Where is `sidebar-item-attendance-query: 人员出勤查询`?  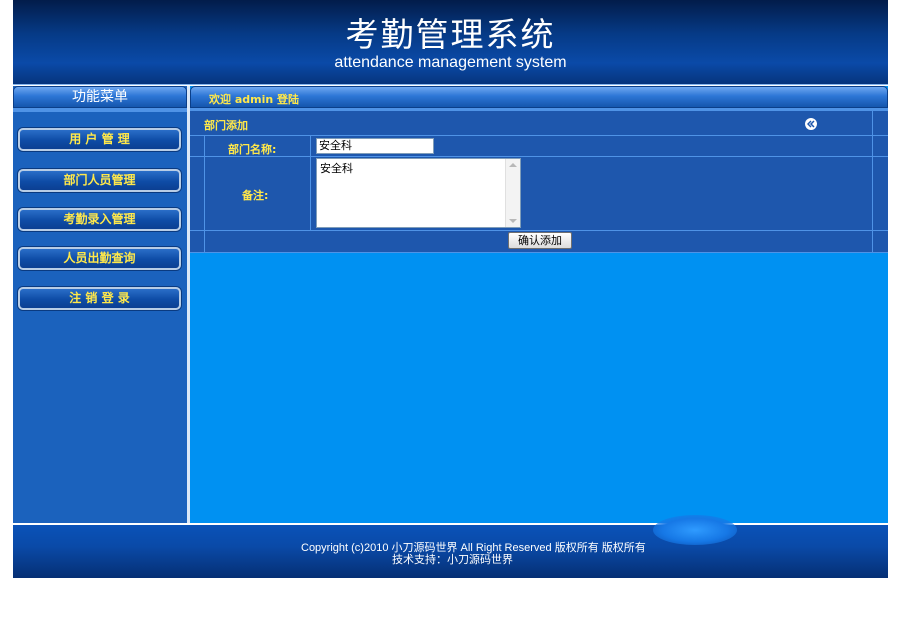
sidebar-item-attendance-query: 人员出勤查询 is located at coordinates (99, 258).